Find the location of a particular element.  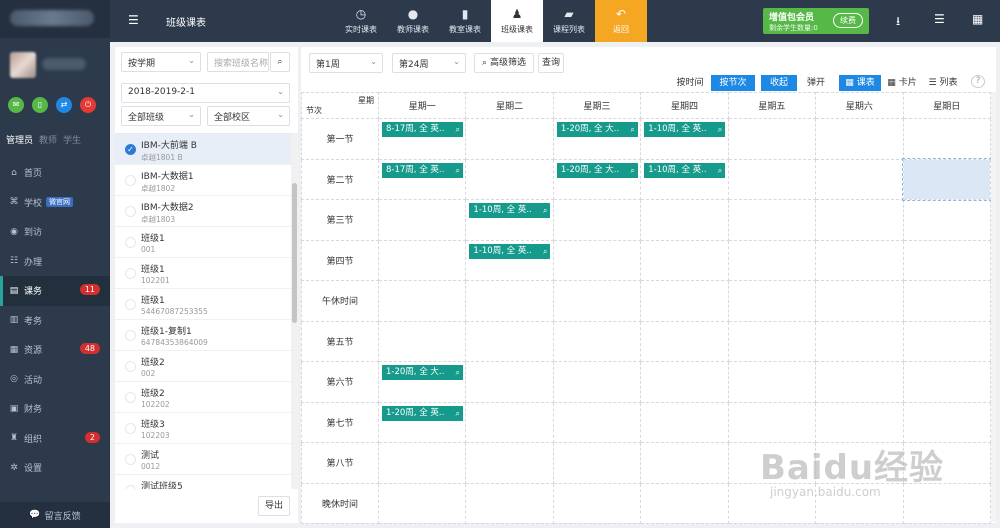

expand-button: 弹开 is located at coordinates (816, 83).